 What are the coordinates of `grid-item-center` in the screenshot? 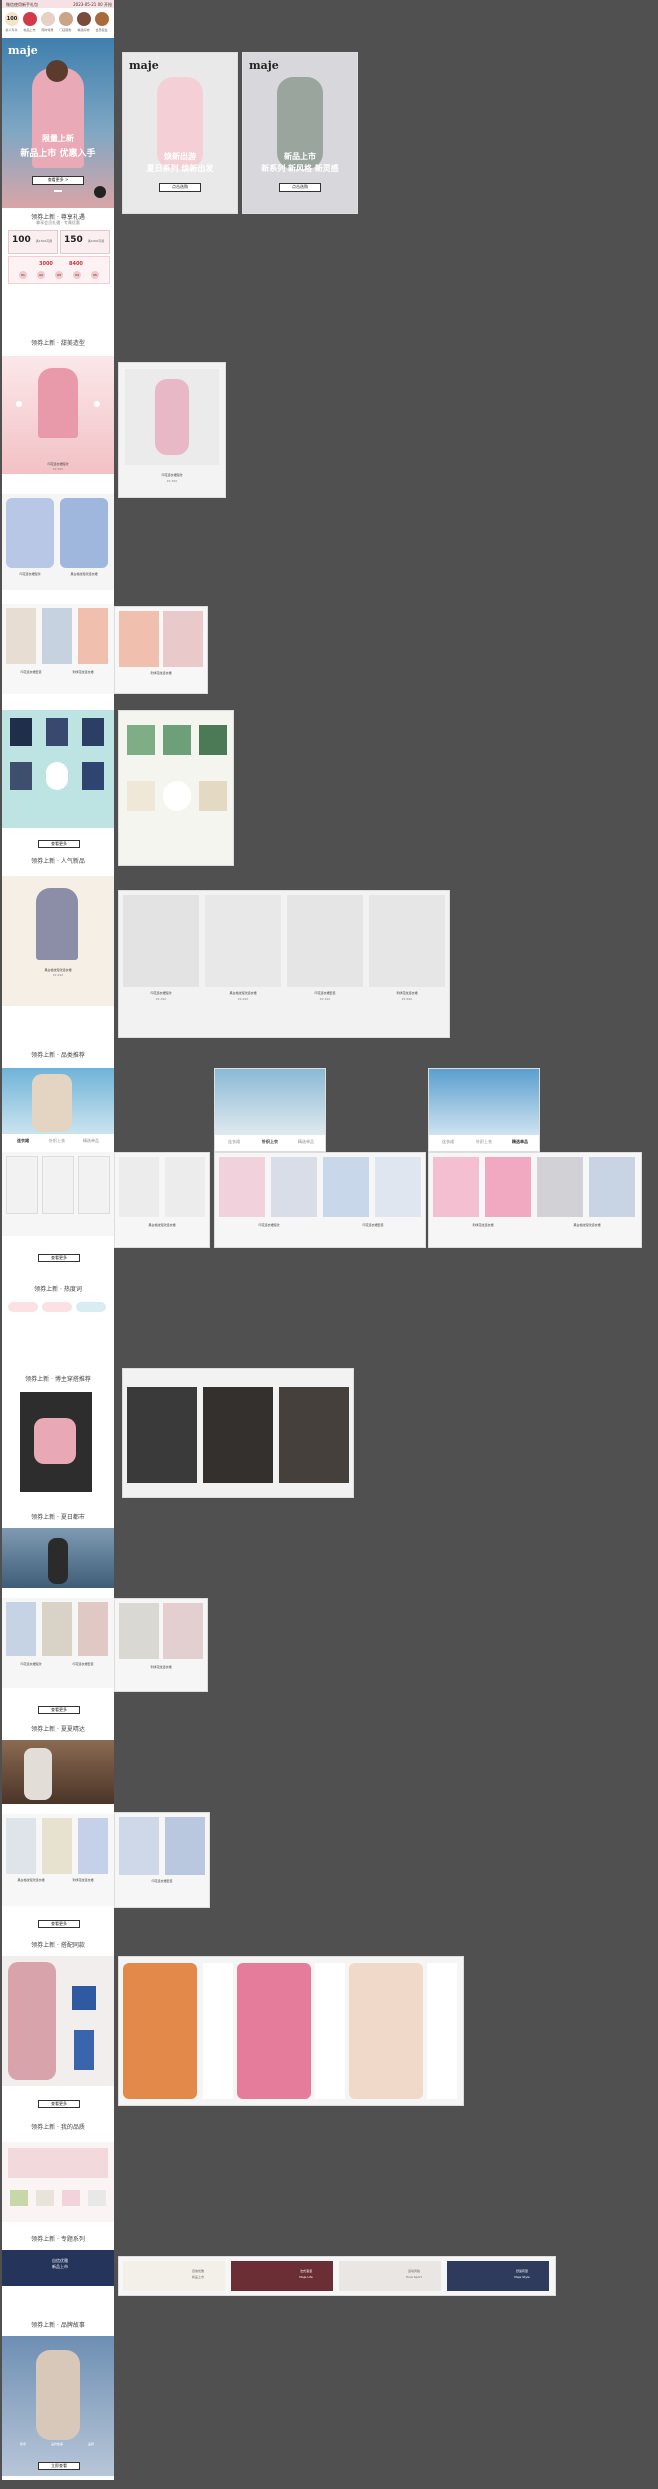 It's located at (57, 776).